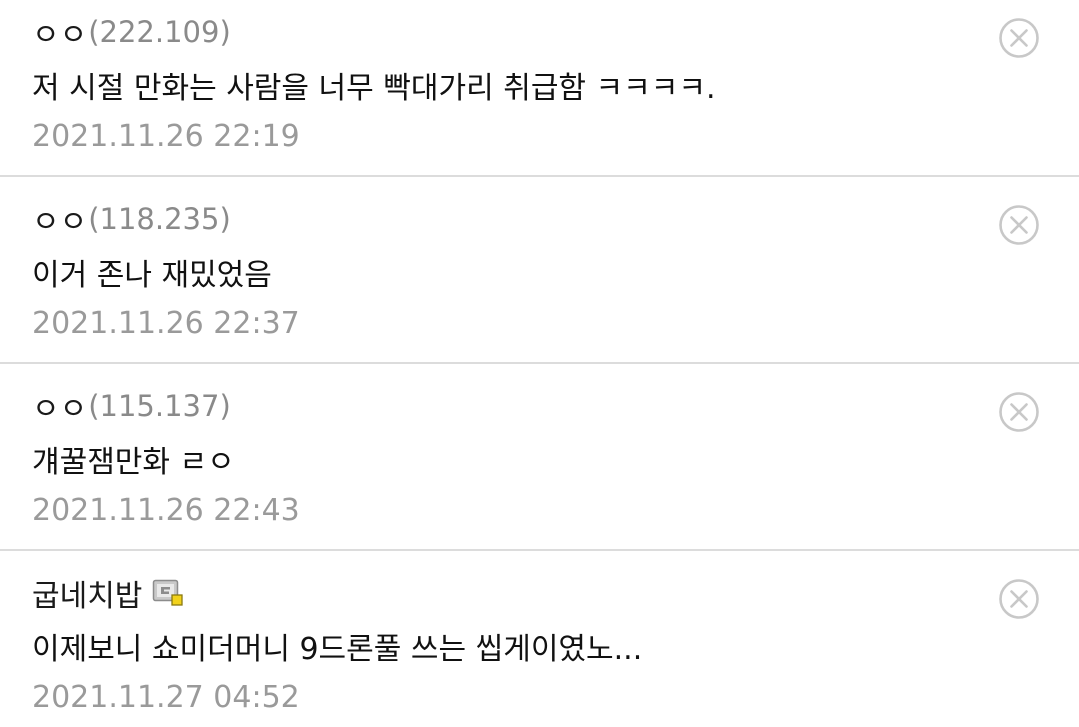 Image resolution: width=1079 pixels, height=727 pixels. What do you see at coordinates (87, 593) in the screenshot?
I see `comment-nickname: 굽네치밥` at bounding box center [87, 593].